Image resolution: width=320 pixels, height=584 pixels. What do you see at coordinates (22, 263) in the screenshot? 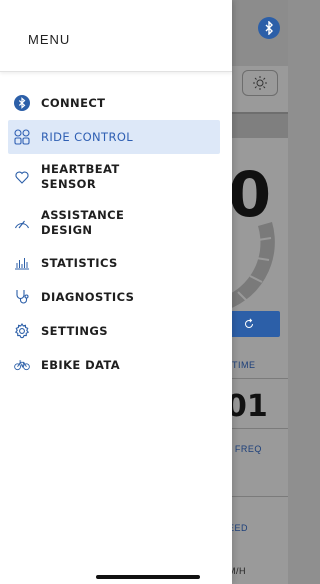
I see `bar-chart-icon` at bounding box center [22, 263].